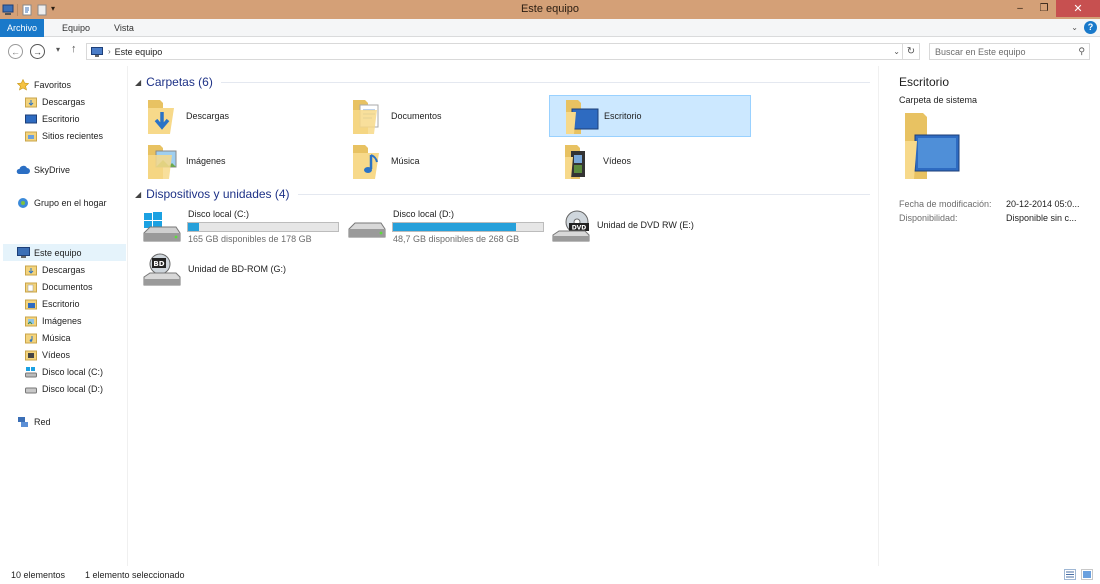  I want to click on folder-label: Música, so click(405, 161).